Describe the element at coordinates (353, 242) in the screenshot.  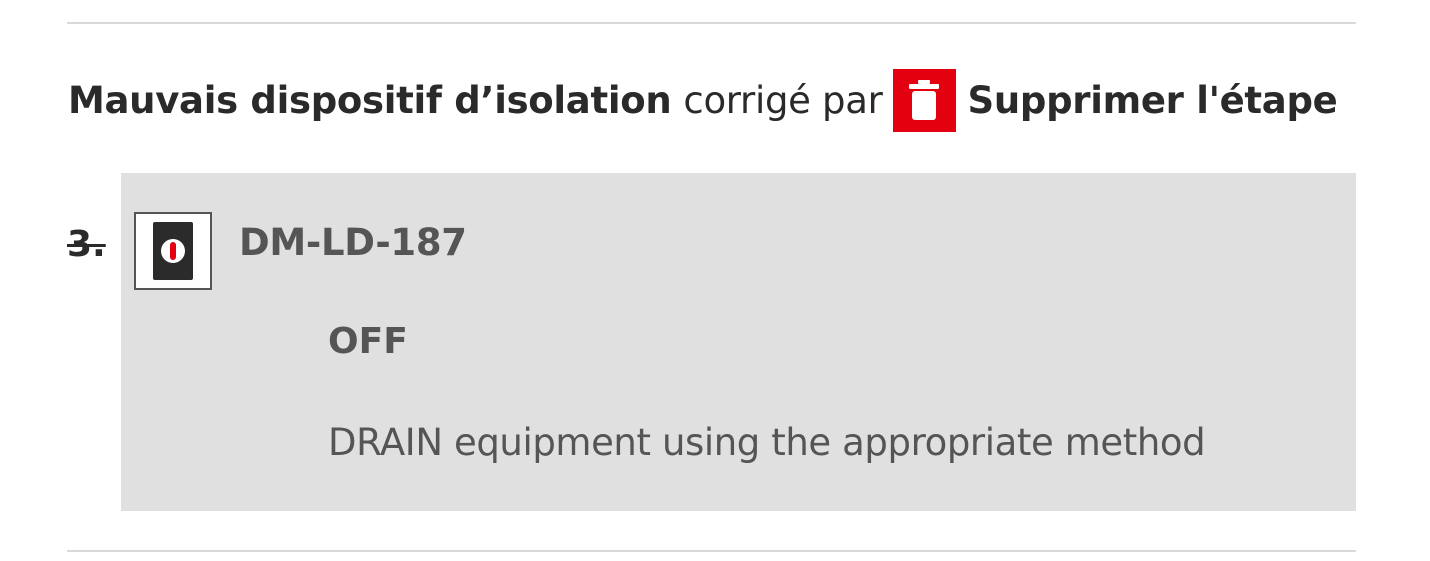
I see `device-id: DM-LD-187` at that location.